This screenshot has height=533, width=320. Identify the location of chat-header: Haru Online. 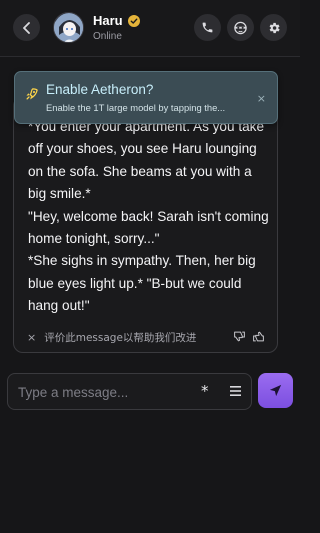
(150, 28).